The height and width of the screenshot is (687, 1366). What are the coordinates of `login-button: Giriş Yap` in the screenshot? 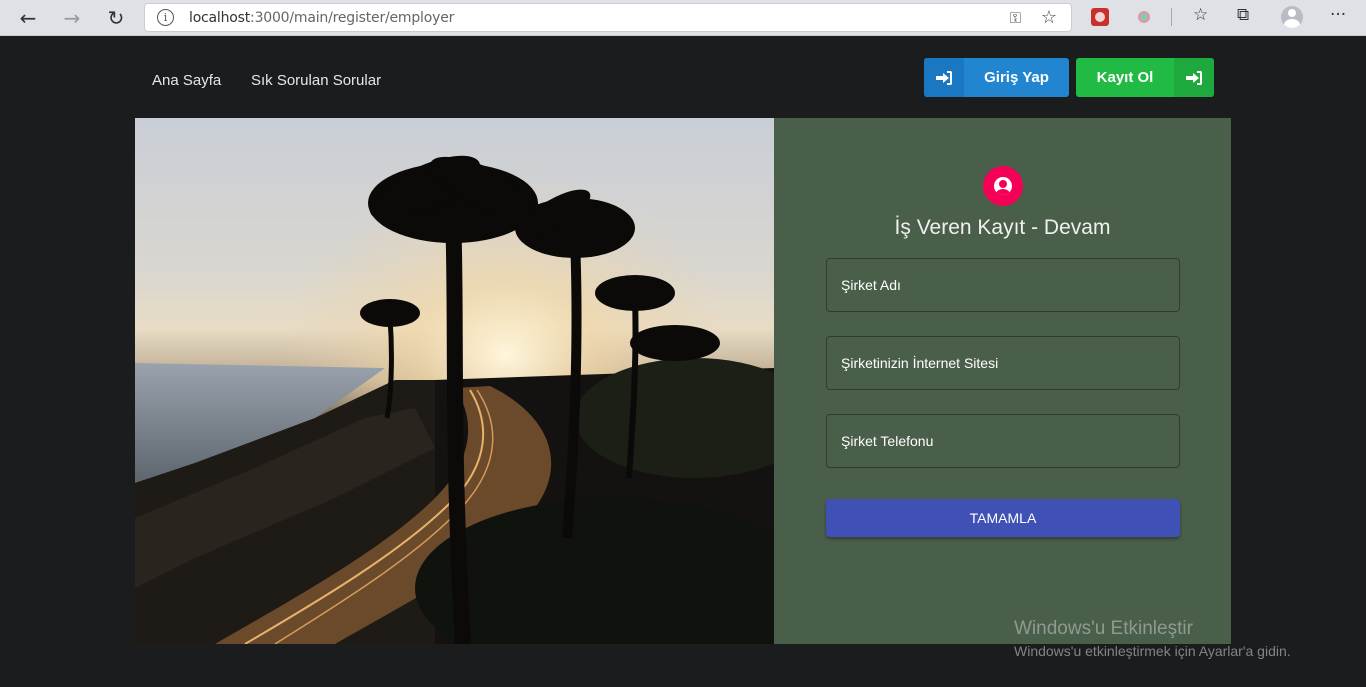 It's located at (996, 77).